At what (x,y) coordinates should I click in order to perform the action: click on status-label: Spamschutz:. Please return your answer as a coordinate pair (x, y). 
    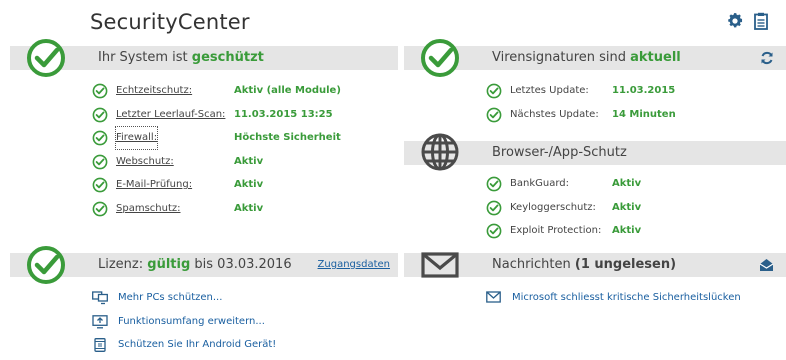
    Looking at the image, I should click on (148, 209).